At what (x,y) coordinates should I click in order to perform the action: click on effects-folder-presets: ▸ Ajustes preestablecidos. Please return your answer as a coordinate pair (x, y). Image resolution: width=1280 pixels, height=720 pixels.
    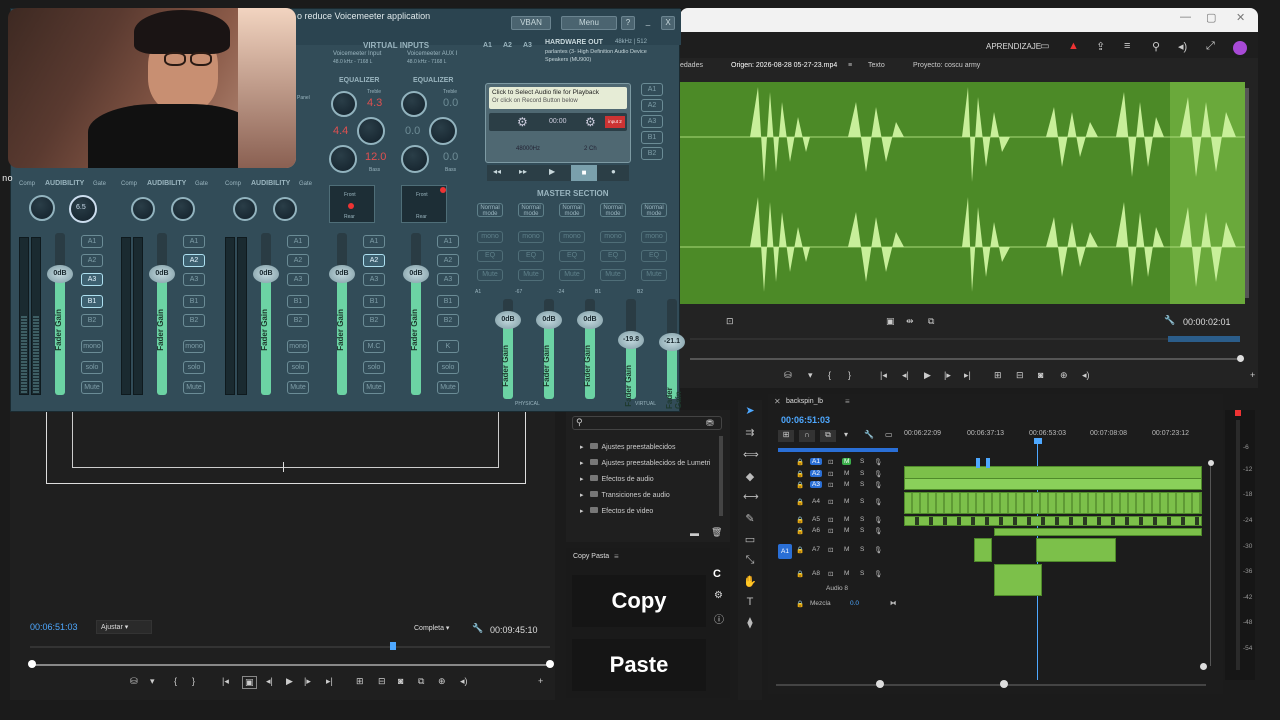
    Looking at the image, I should click on (627, 447).